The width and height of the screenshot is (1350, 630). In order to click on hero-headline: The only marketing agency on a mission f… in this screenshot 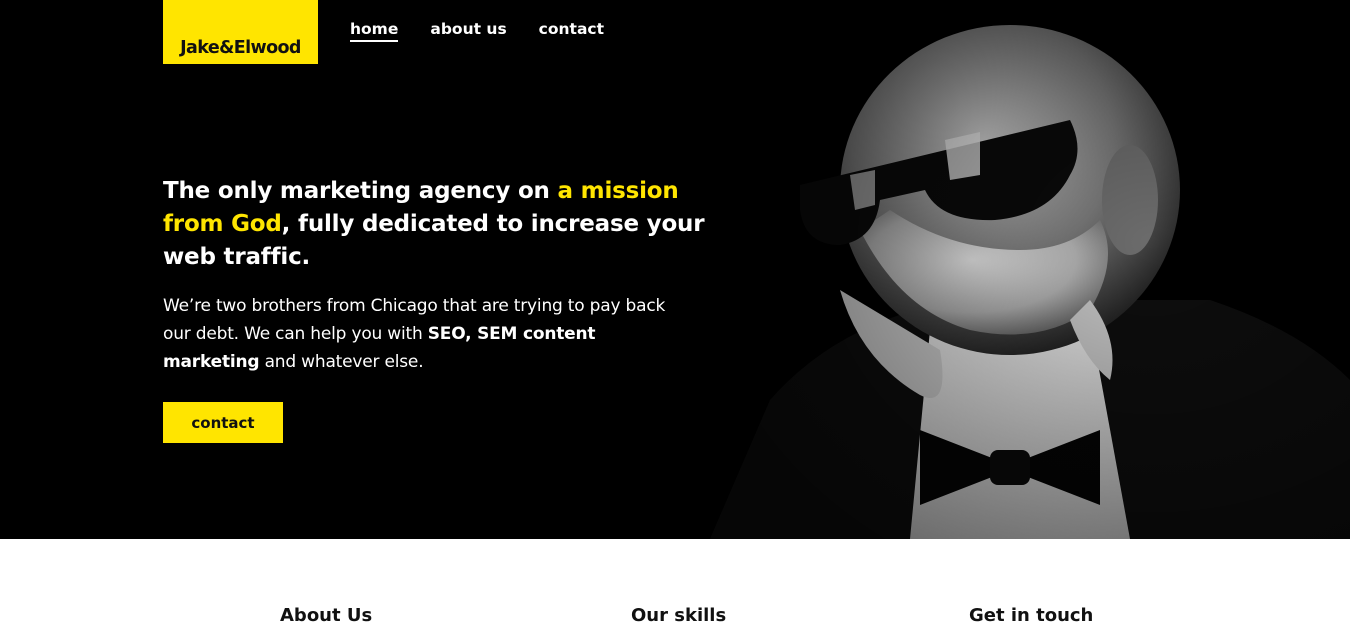, I will do `click(435, 224)`.